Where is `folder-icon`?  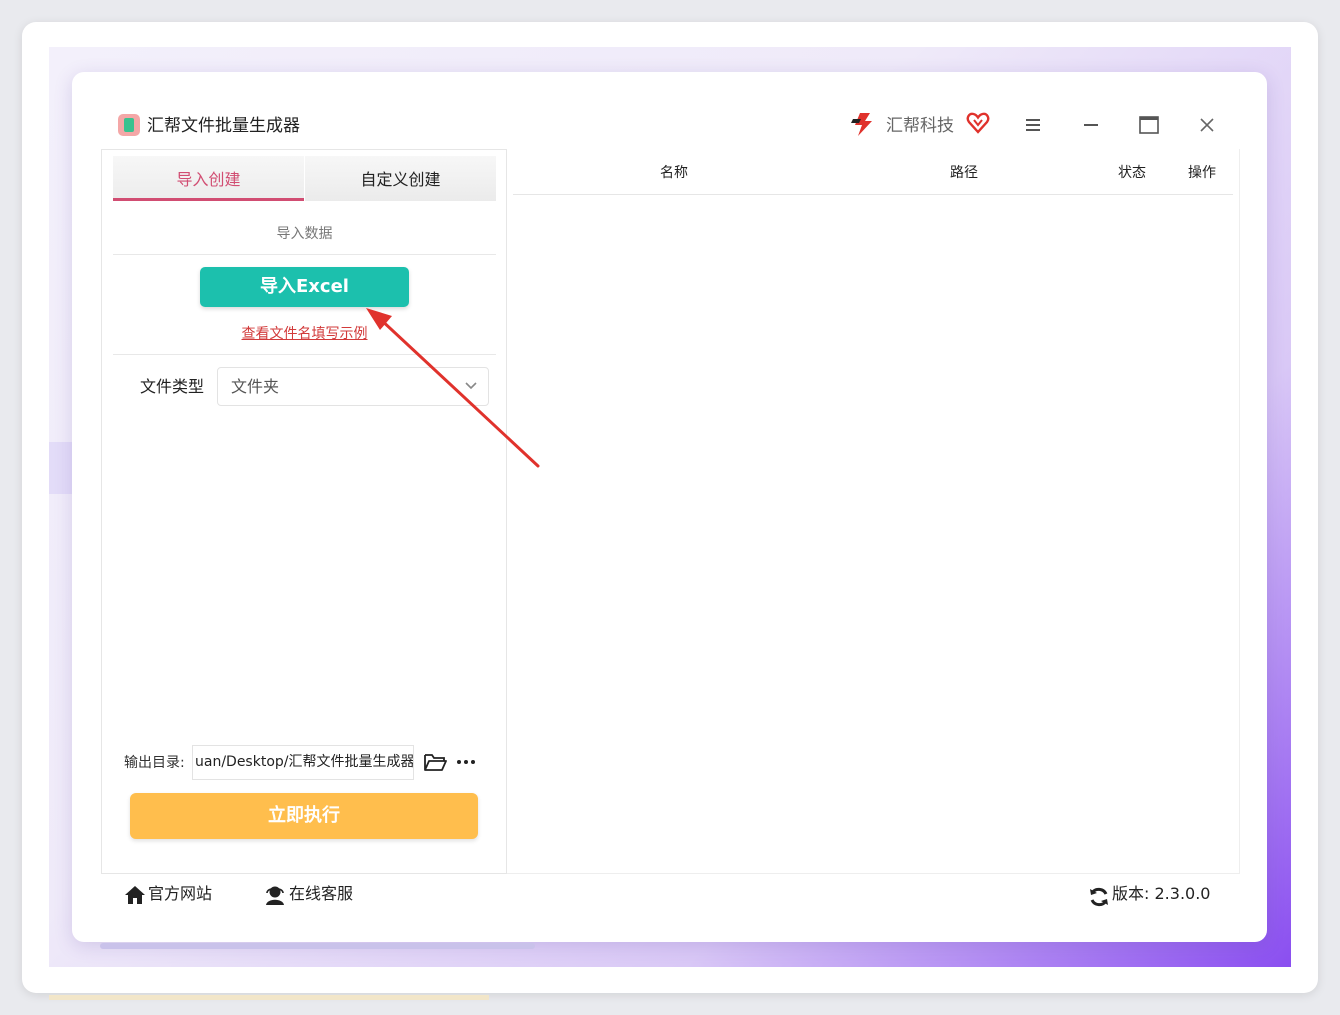 folder-icon is located at coordinates (435, 762).